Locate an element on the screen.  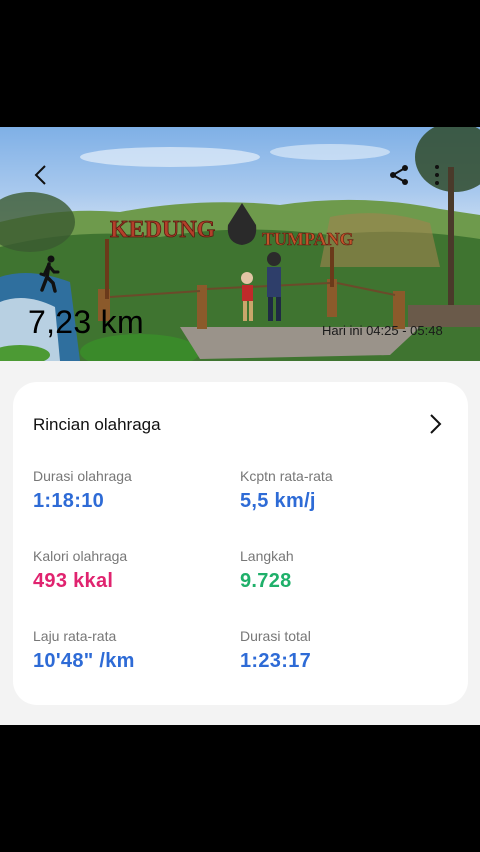
stat-average-pace: Laju rata-rata 10'48" /km is located at coordinates (133, 650).